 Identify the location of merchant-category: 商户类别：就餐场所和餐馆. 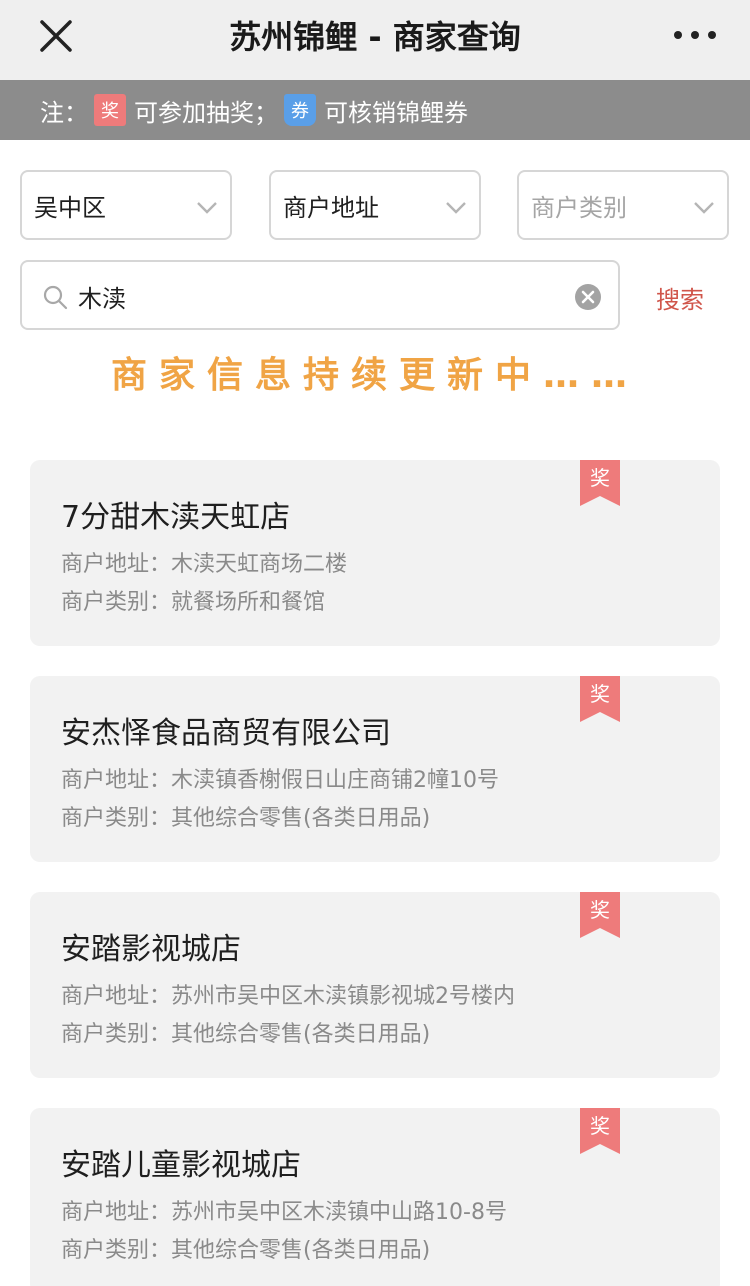
(193, 600).